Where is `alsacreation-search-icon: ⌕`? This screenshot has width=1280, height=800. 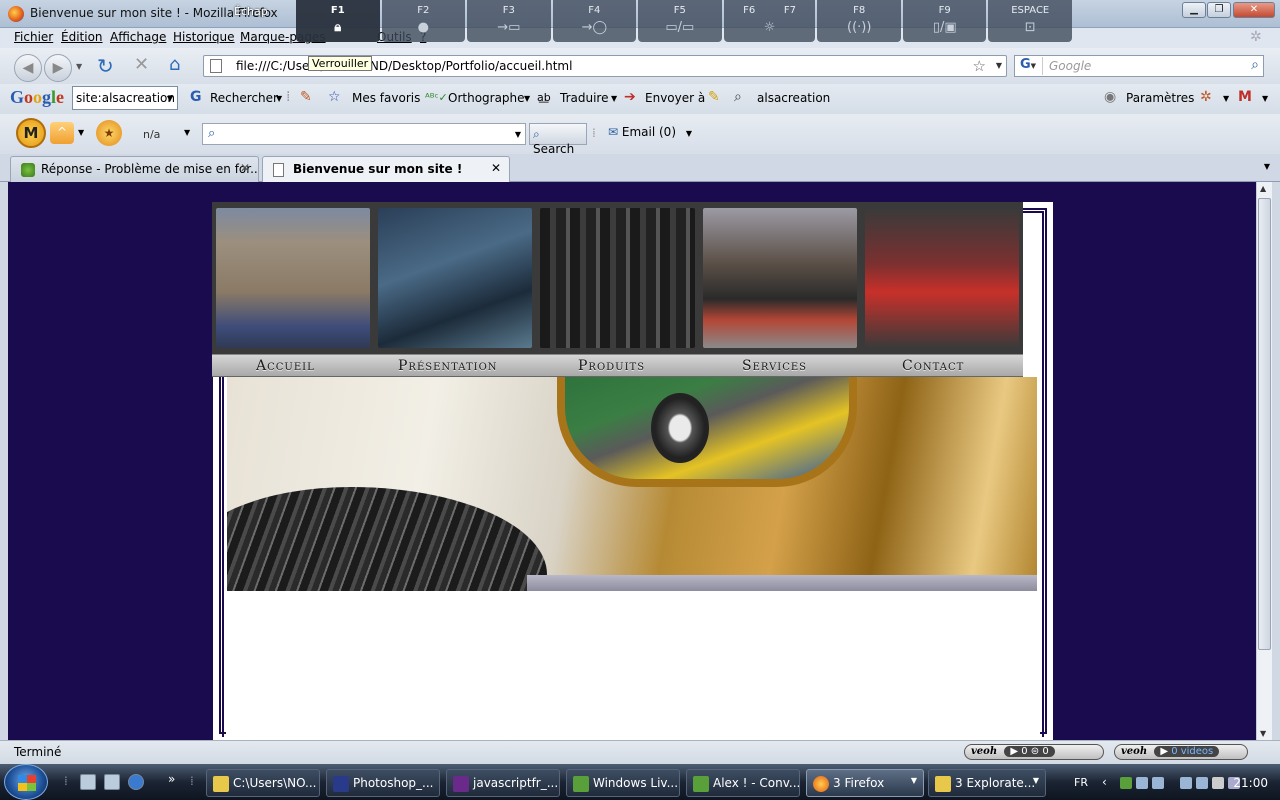 alsacreation-search-icon: ⌕ is located at coordinates (738, 97).